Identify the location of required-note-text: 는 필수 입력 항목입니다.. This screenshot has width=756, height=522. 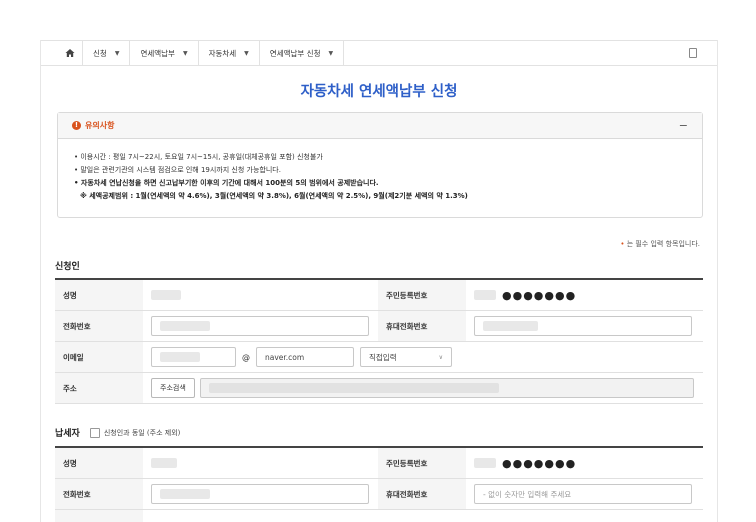
(662, 244).